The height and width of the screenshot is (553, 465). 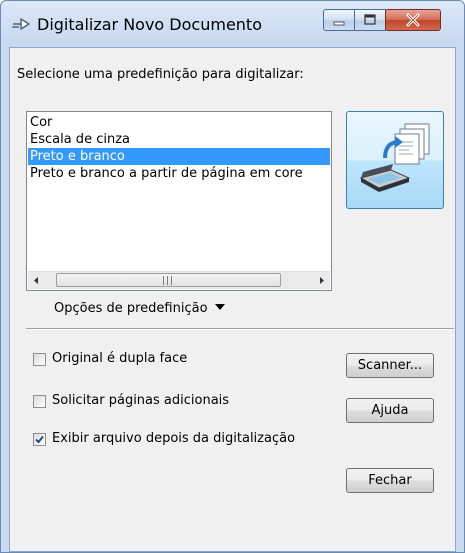 I want to click on scrollbar-thumb: |||, so click(x=168, y=280).